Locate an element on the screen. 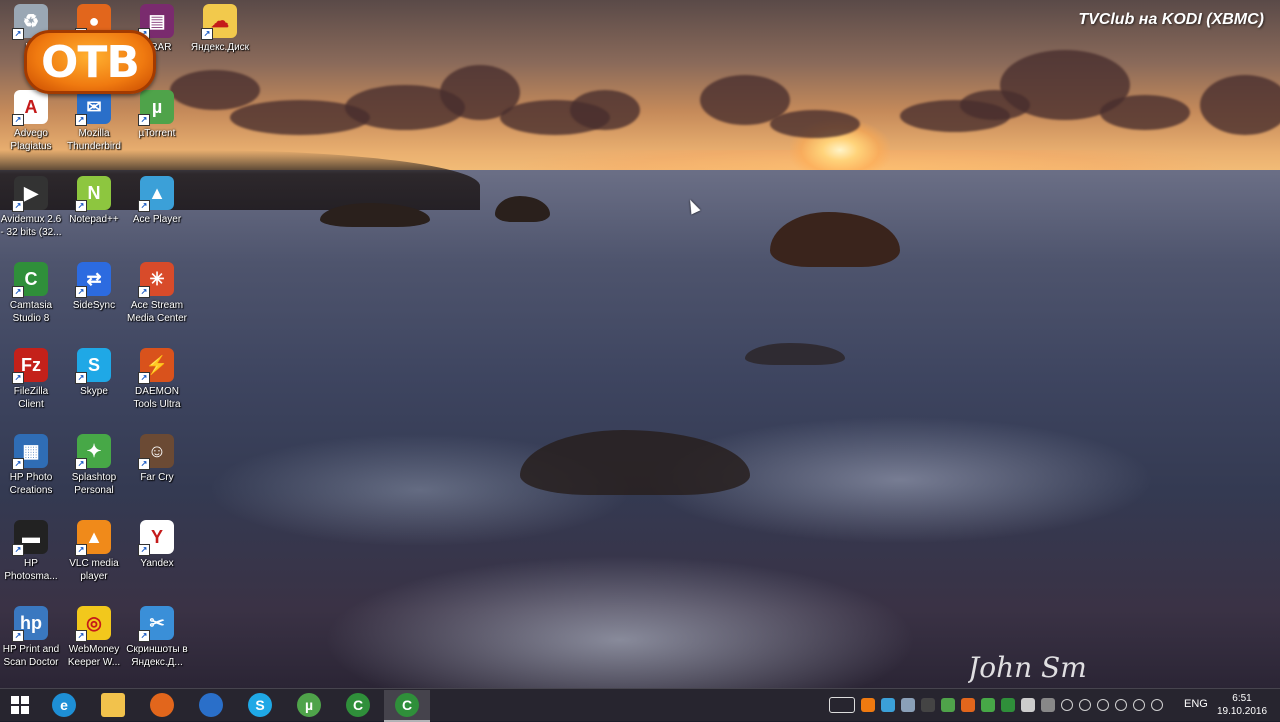 This screenshot has width=1280, height=722. desktop-icon: N ↗ Notepad++ is located at coordinates (94, 201).